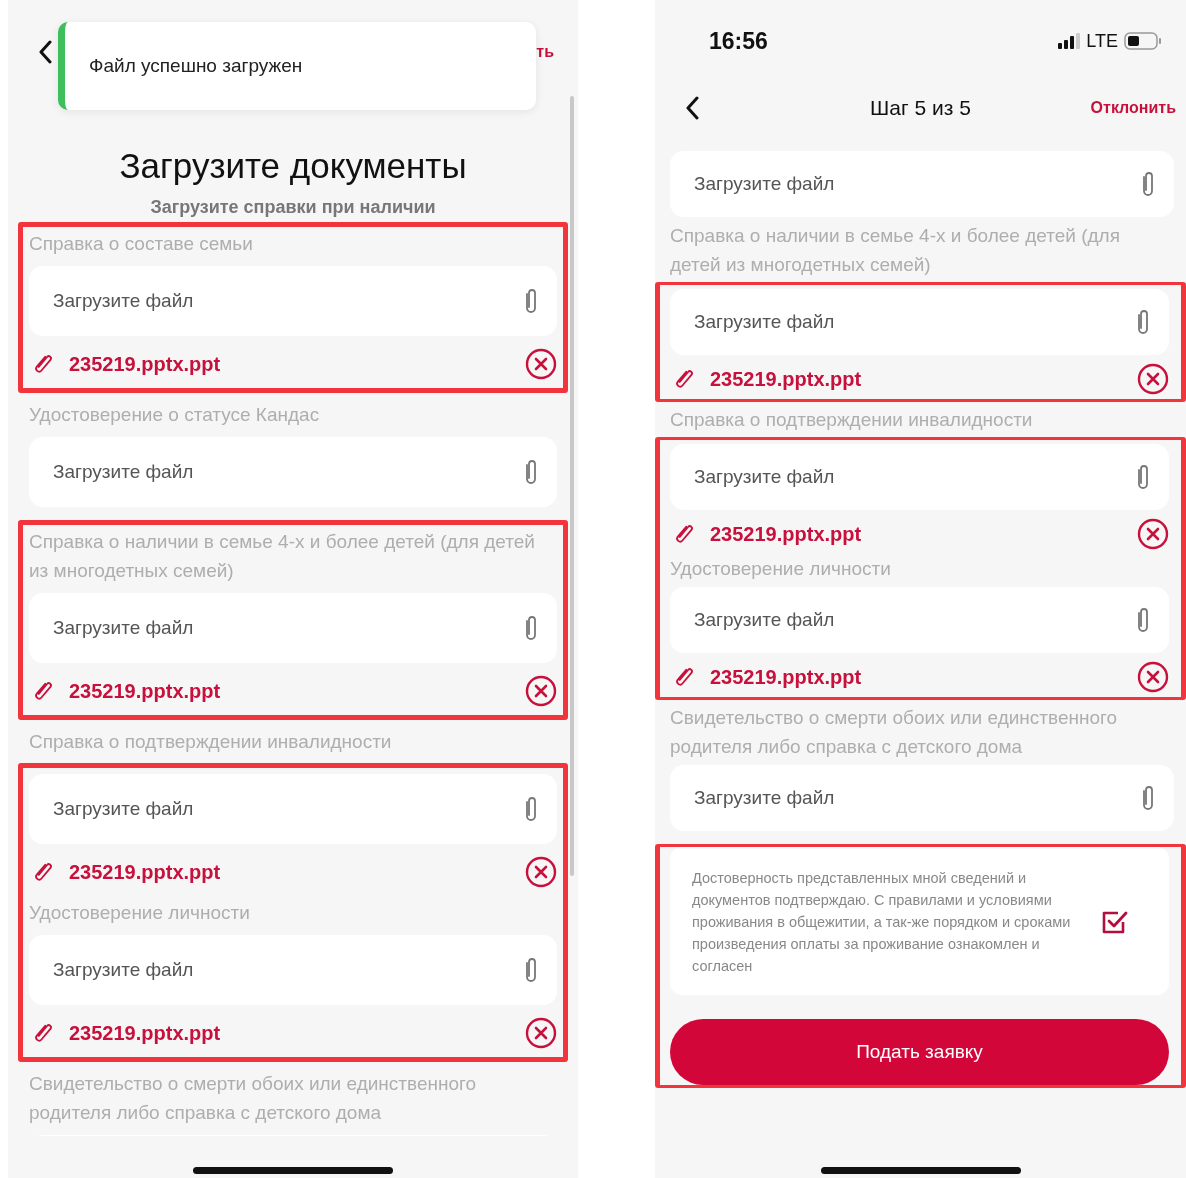 This screenshot has height=1178, width=1186. What do you see at coordinates (141, 244) in the screenshot?
I see `document-label: Справка о составе семьи` at bounding box center [141, 244].